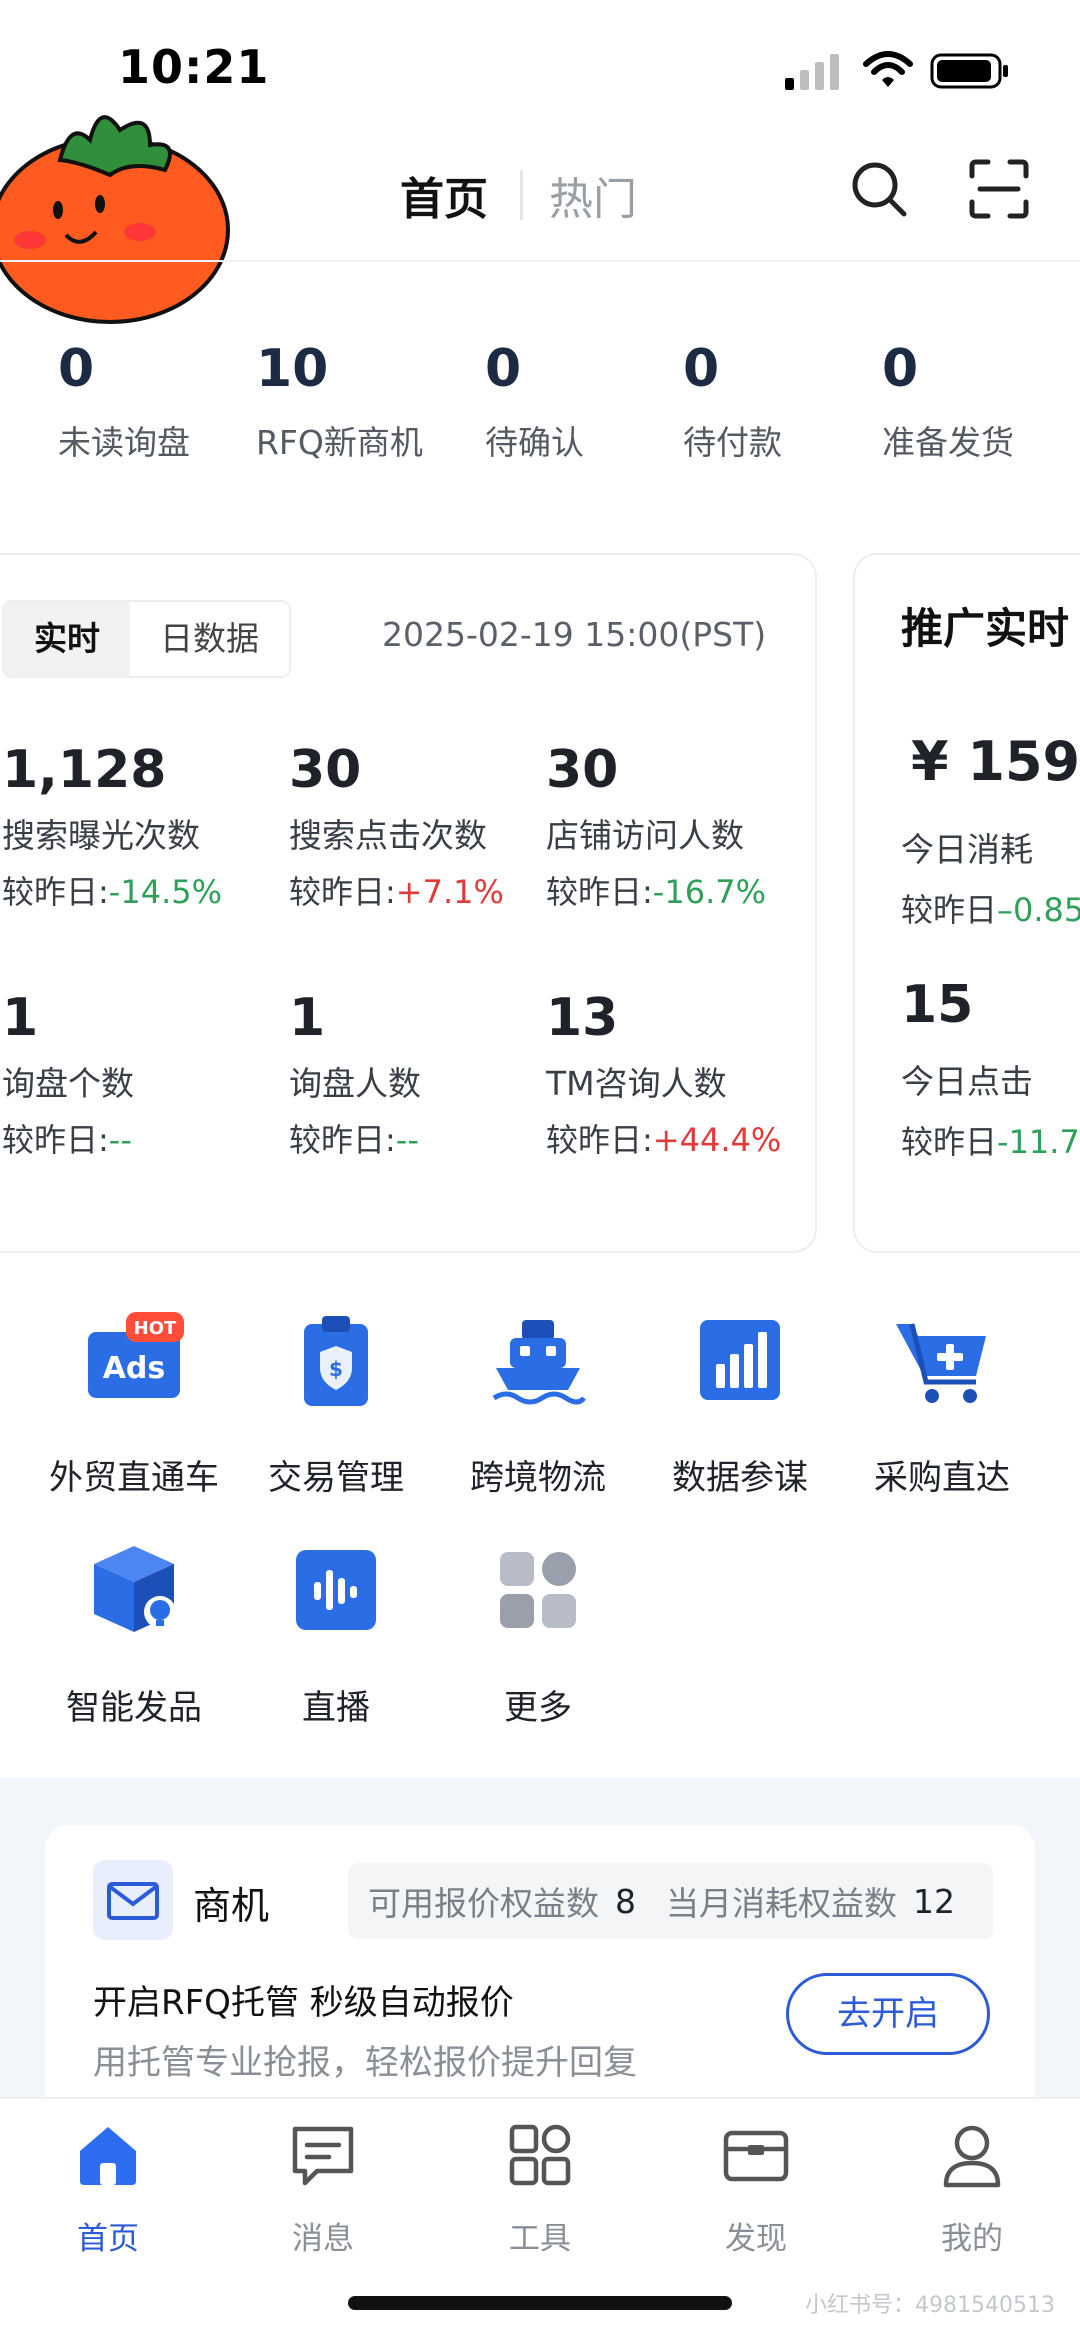  I want to click on realtime-segmented-control: 实时 日数据, so click(146, 639).